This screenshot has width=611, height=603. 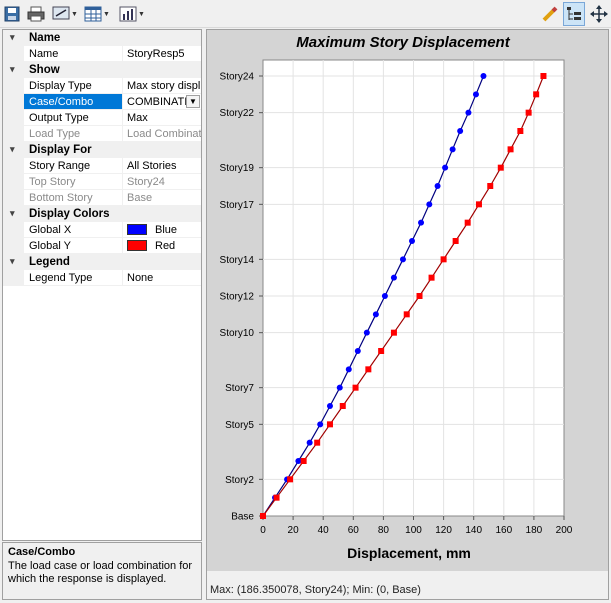 What do you see at coordinates (384, 530) in the screenshot?
I see `x-tick-label: 80` at bounding box center [384, 530].